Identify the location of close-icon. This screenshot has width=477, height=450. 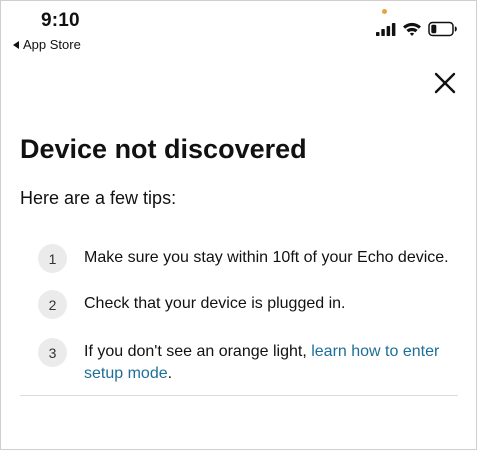
(445, 83).